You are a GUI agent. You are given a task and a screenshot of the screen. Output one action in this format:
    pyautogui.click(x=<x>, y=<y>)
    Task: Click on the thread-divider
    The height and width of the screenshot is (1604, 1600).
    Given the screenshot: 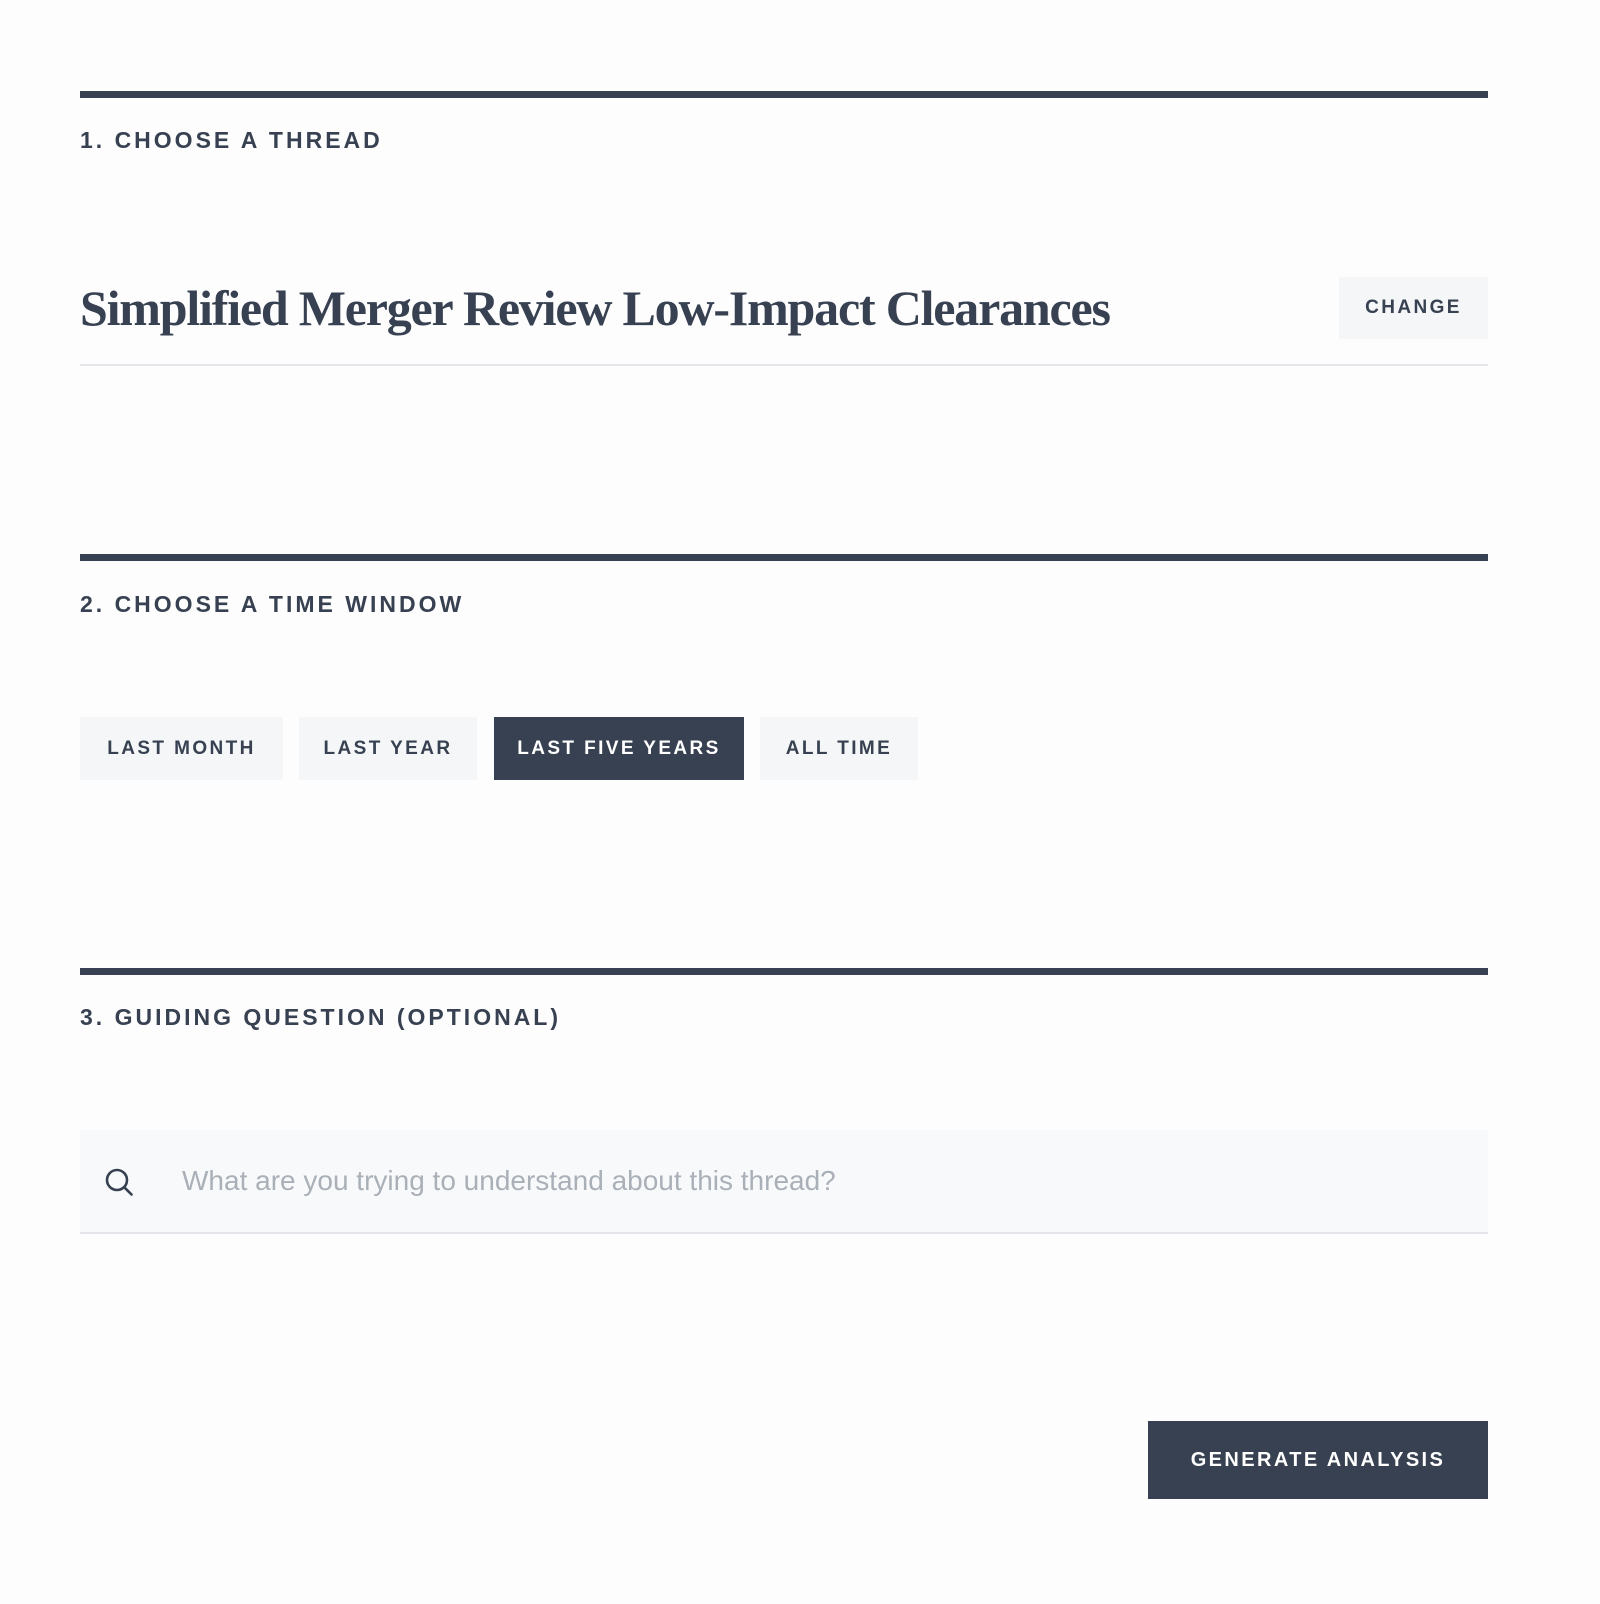 What is the action you would take?
    pyautogui.click(x=784, y=365)
    